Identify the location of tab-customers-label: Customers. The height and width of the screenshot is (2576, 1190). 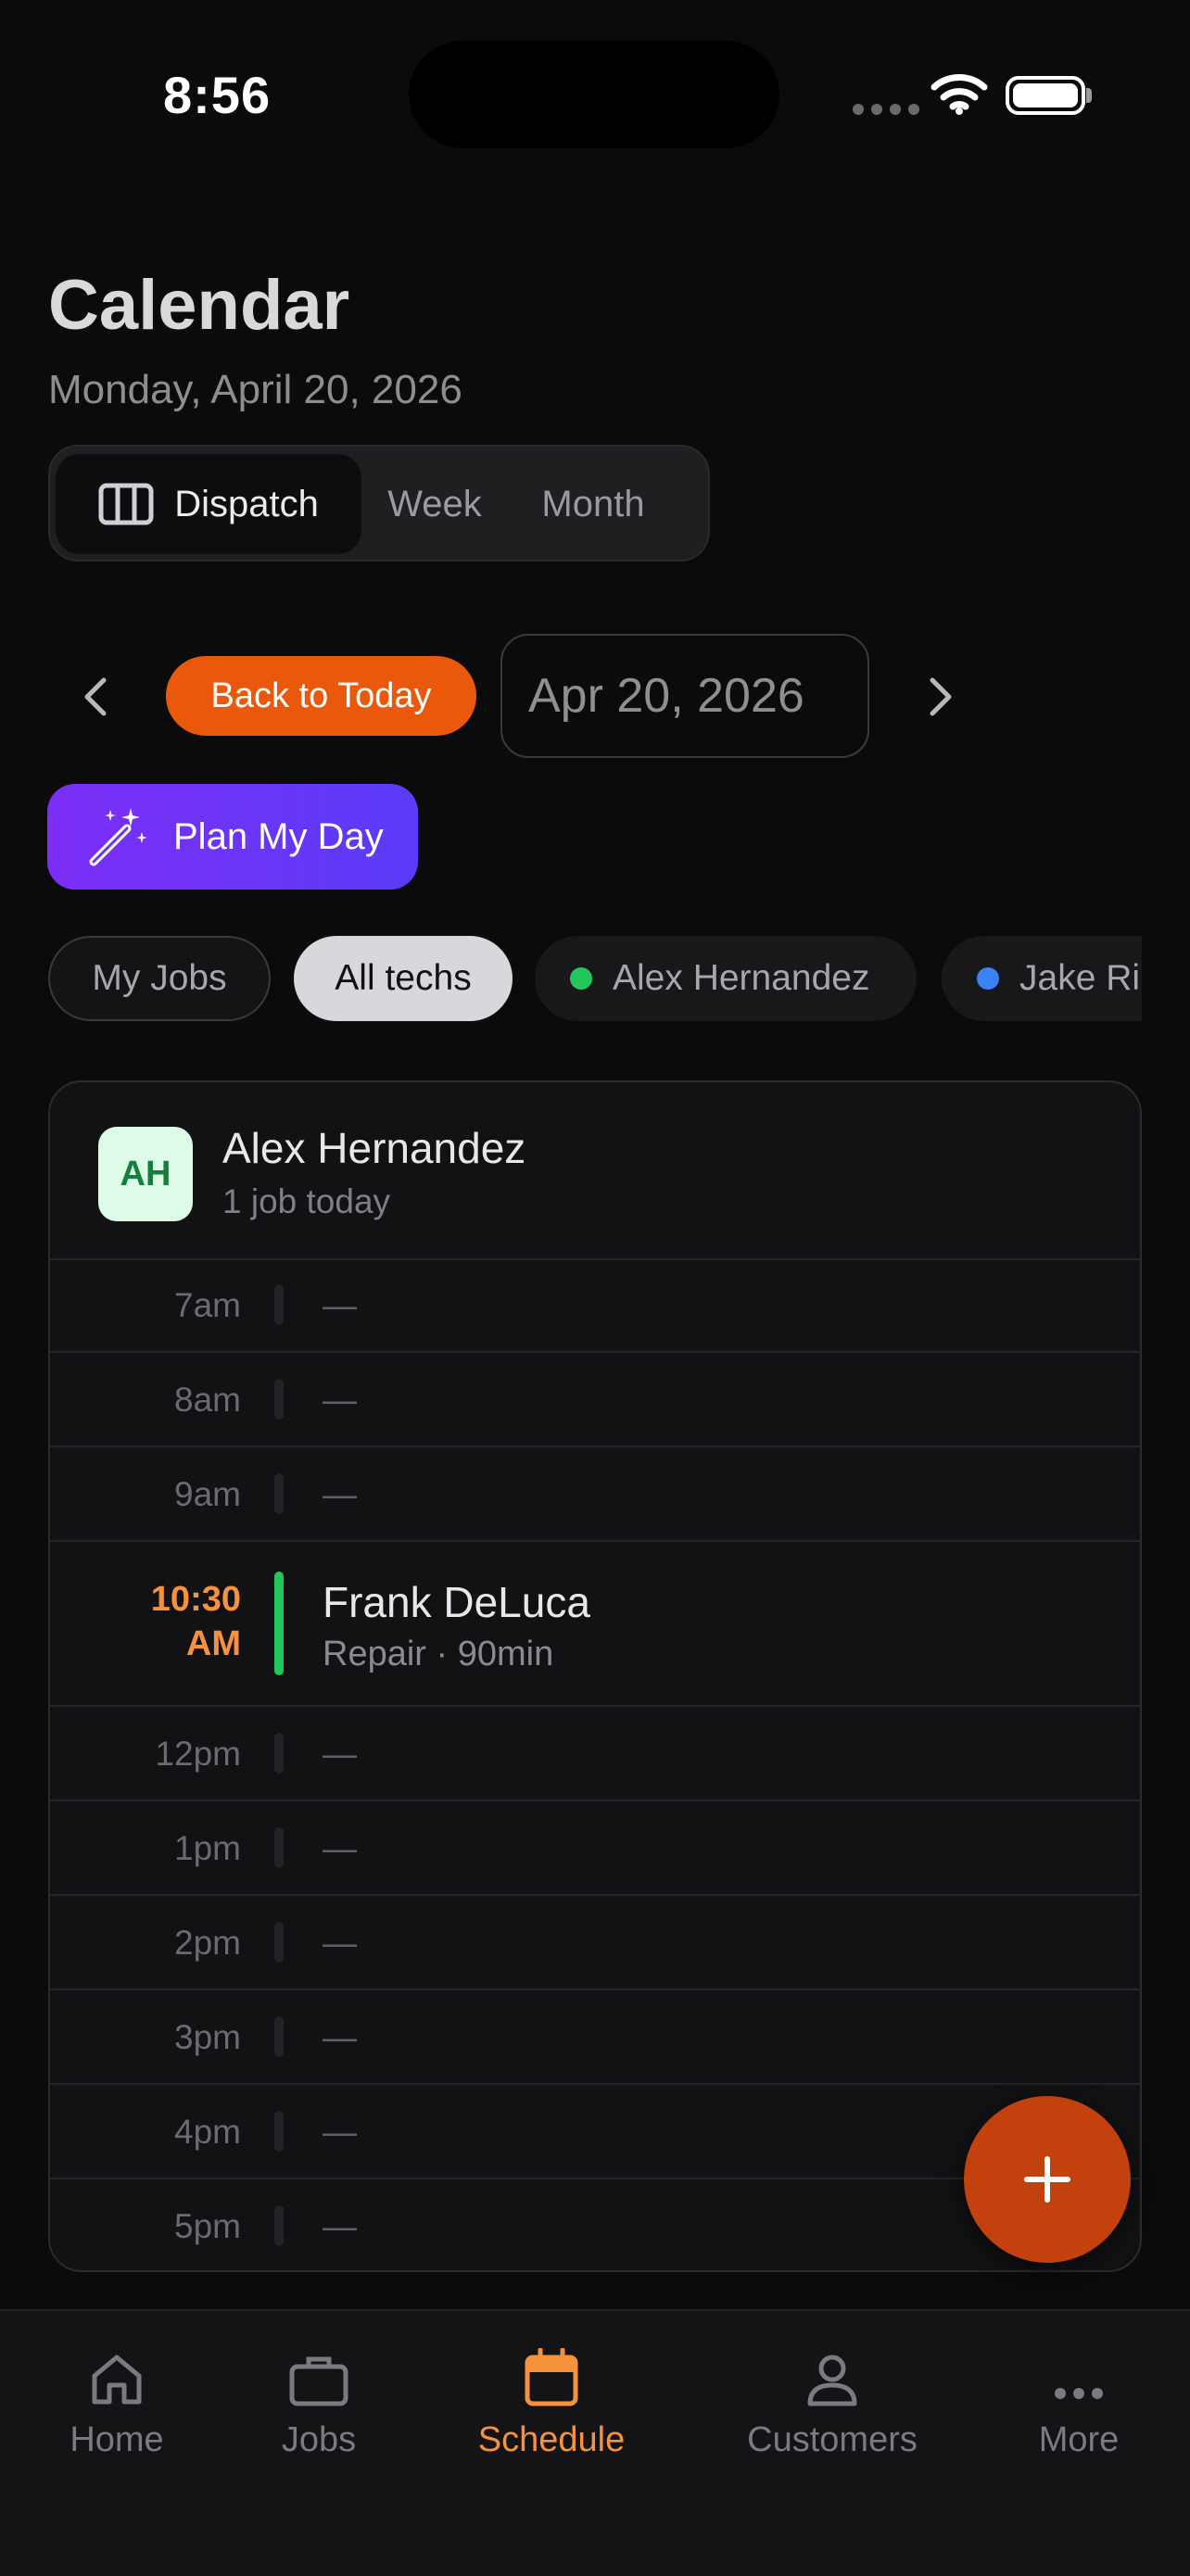
(832, 2439).